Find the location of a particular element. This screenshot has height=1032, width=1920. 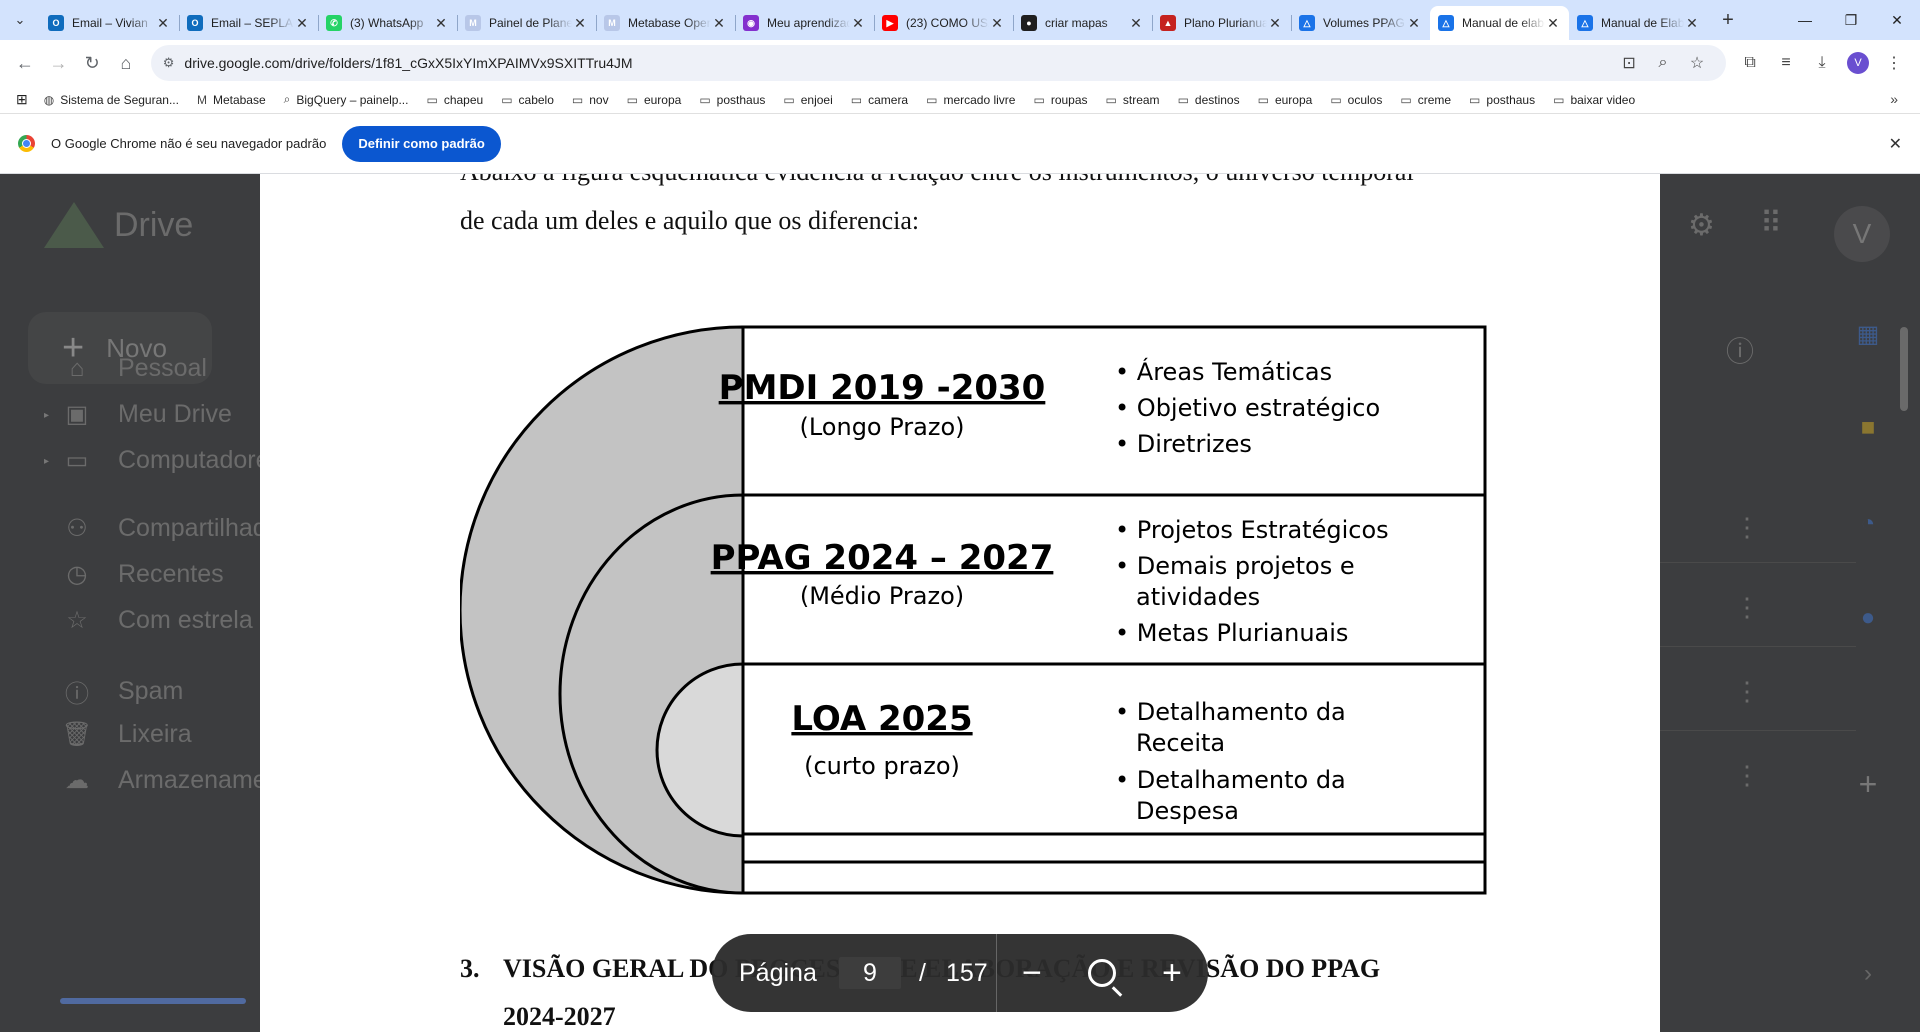

drive-logo: Drive is located at coordinates (118, 225).